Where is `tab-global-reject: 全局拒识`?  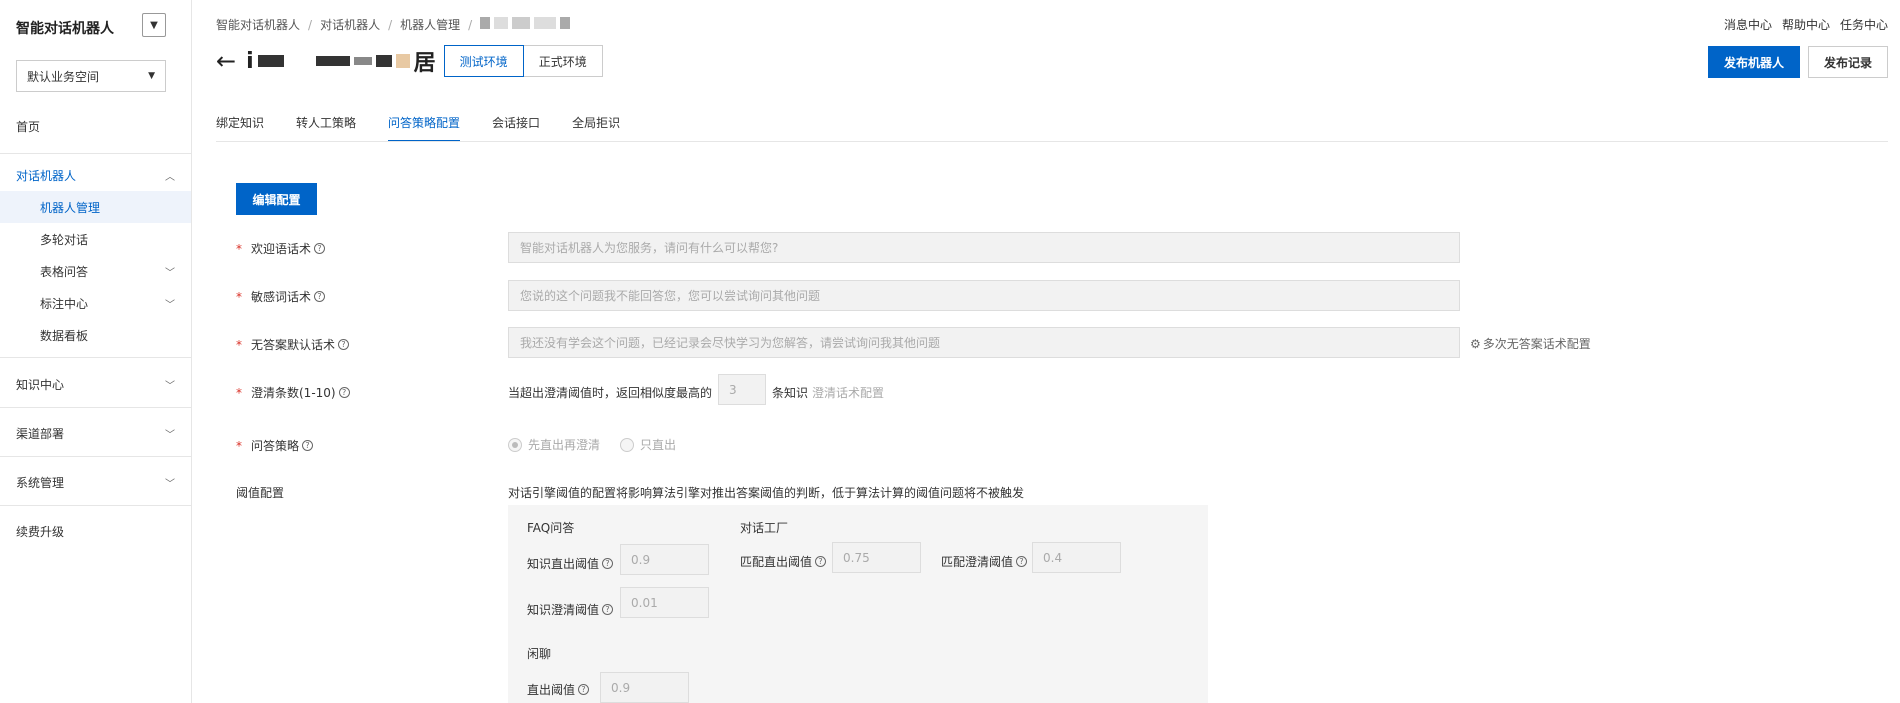
tab-global-reject: 全局拒识 is located at coordinates (596, 125).